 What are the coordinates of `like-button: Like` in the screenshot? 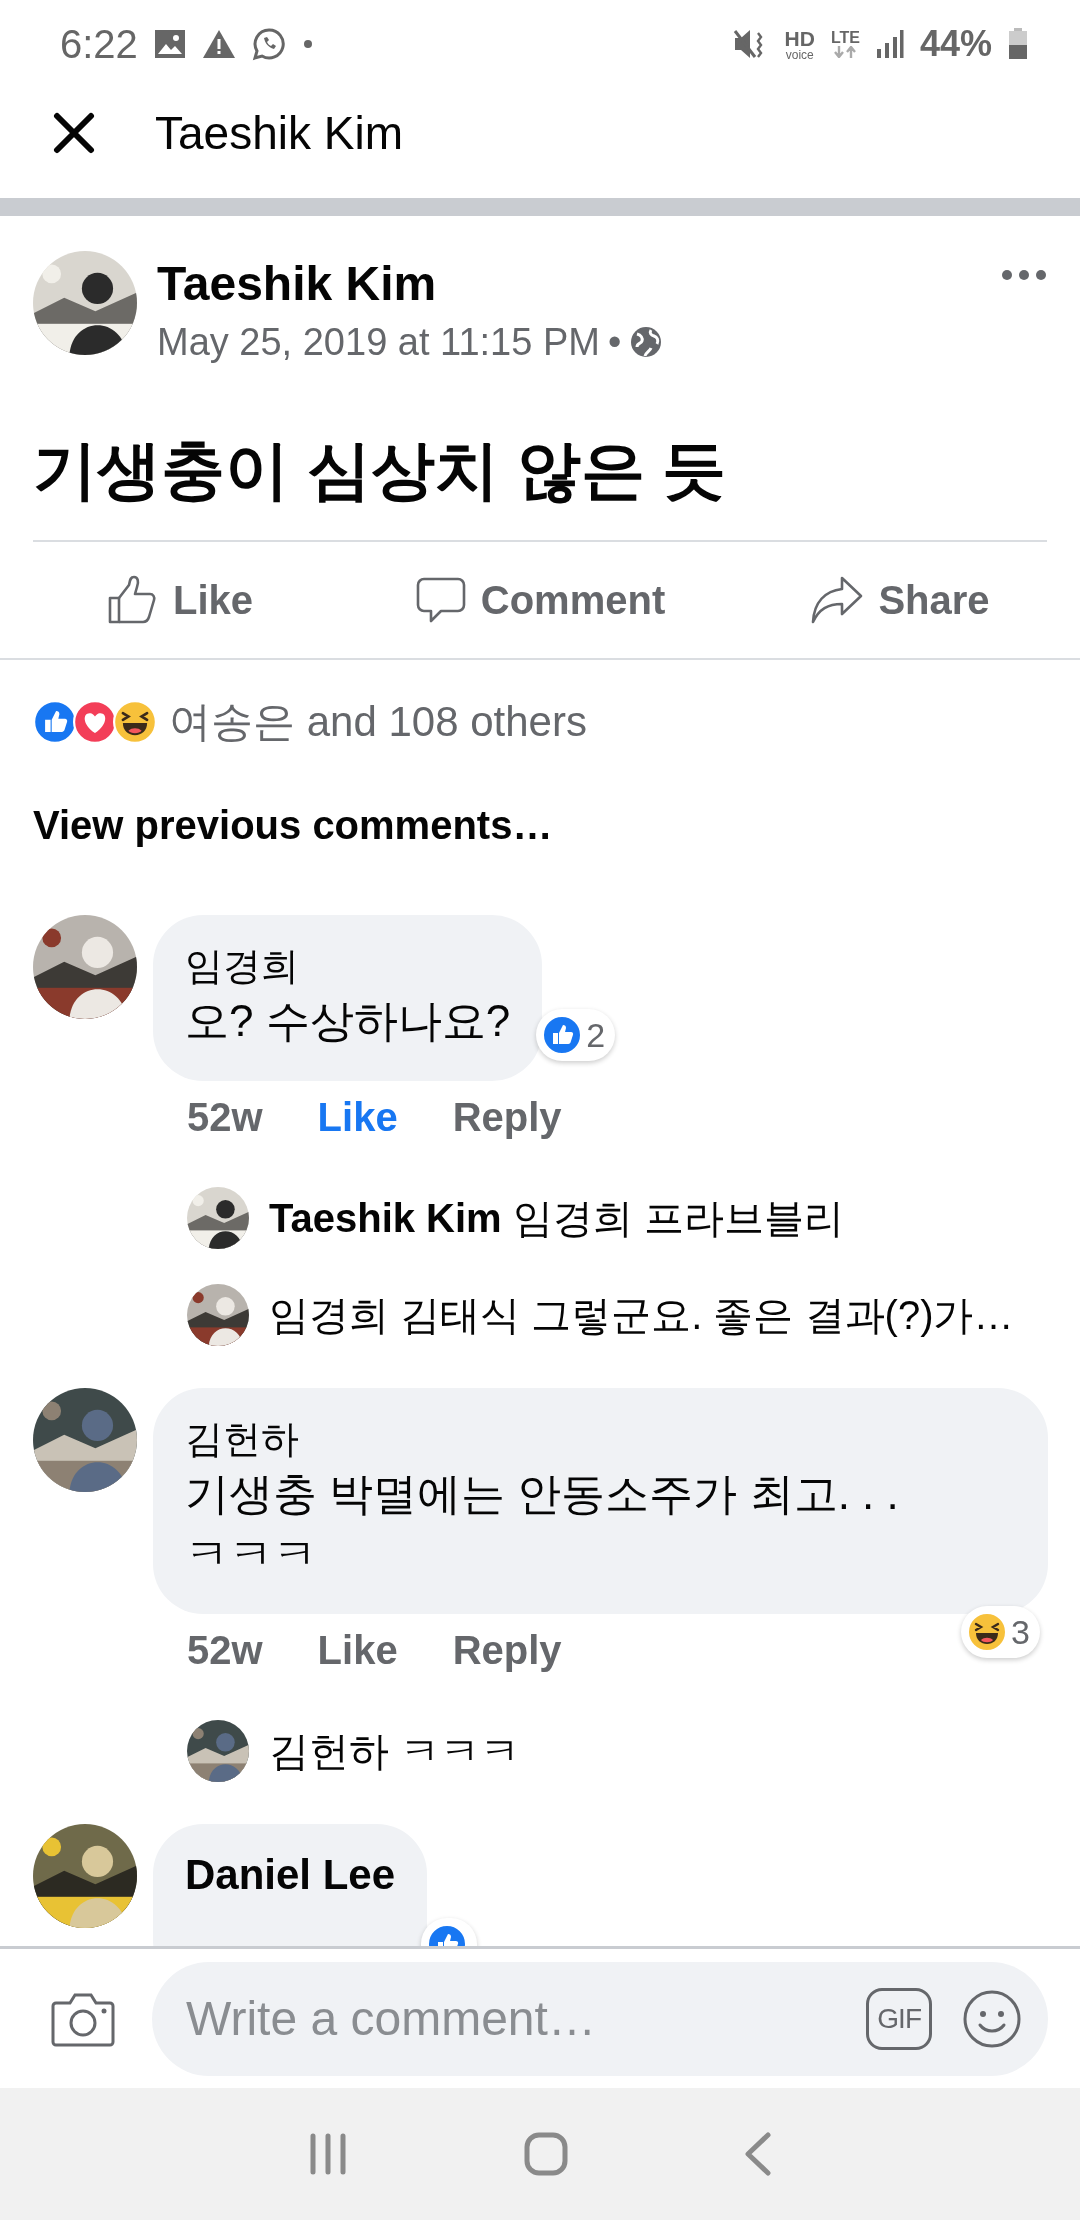 It's located at (180, 600).